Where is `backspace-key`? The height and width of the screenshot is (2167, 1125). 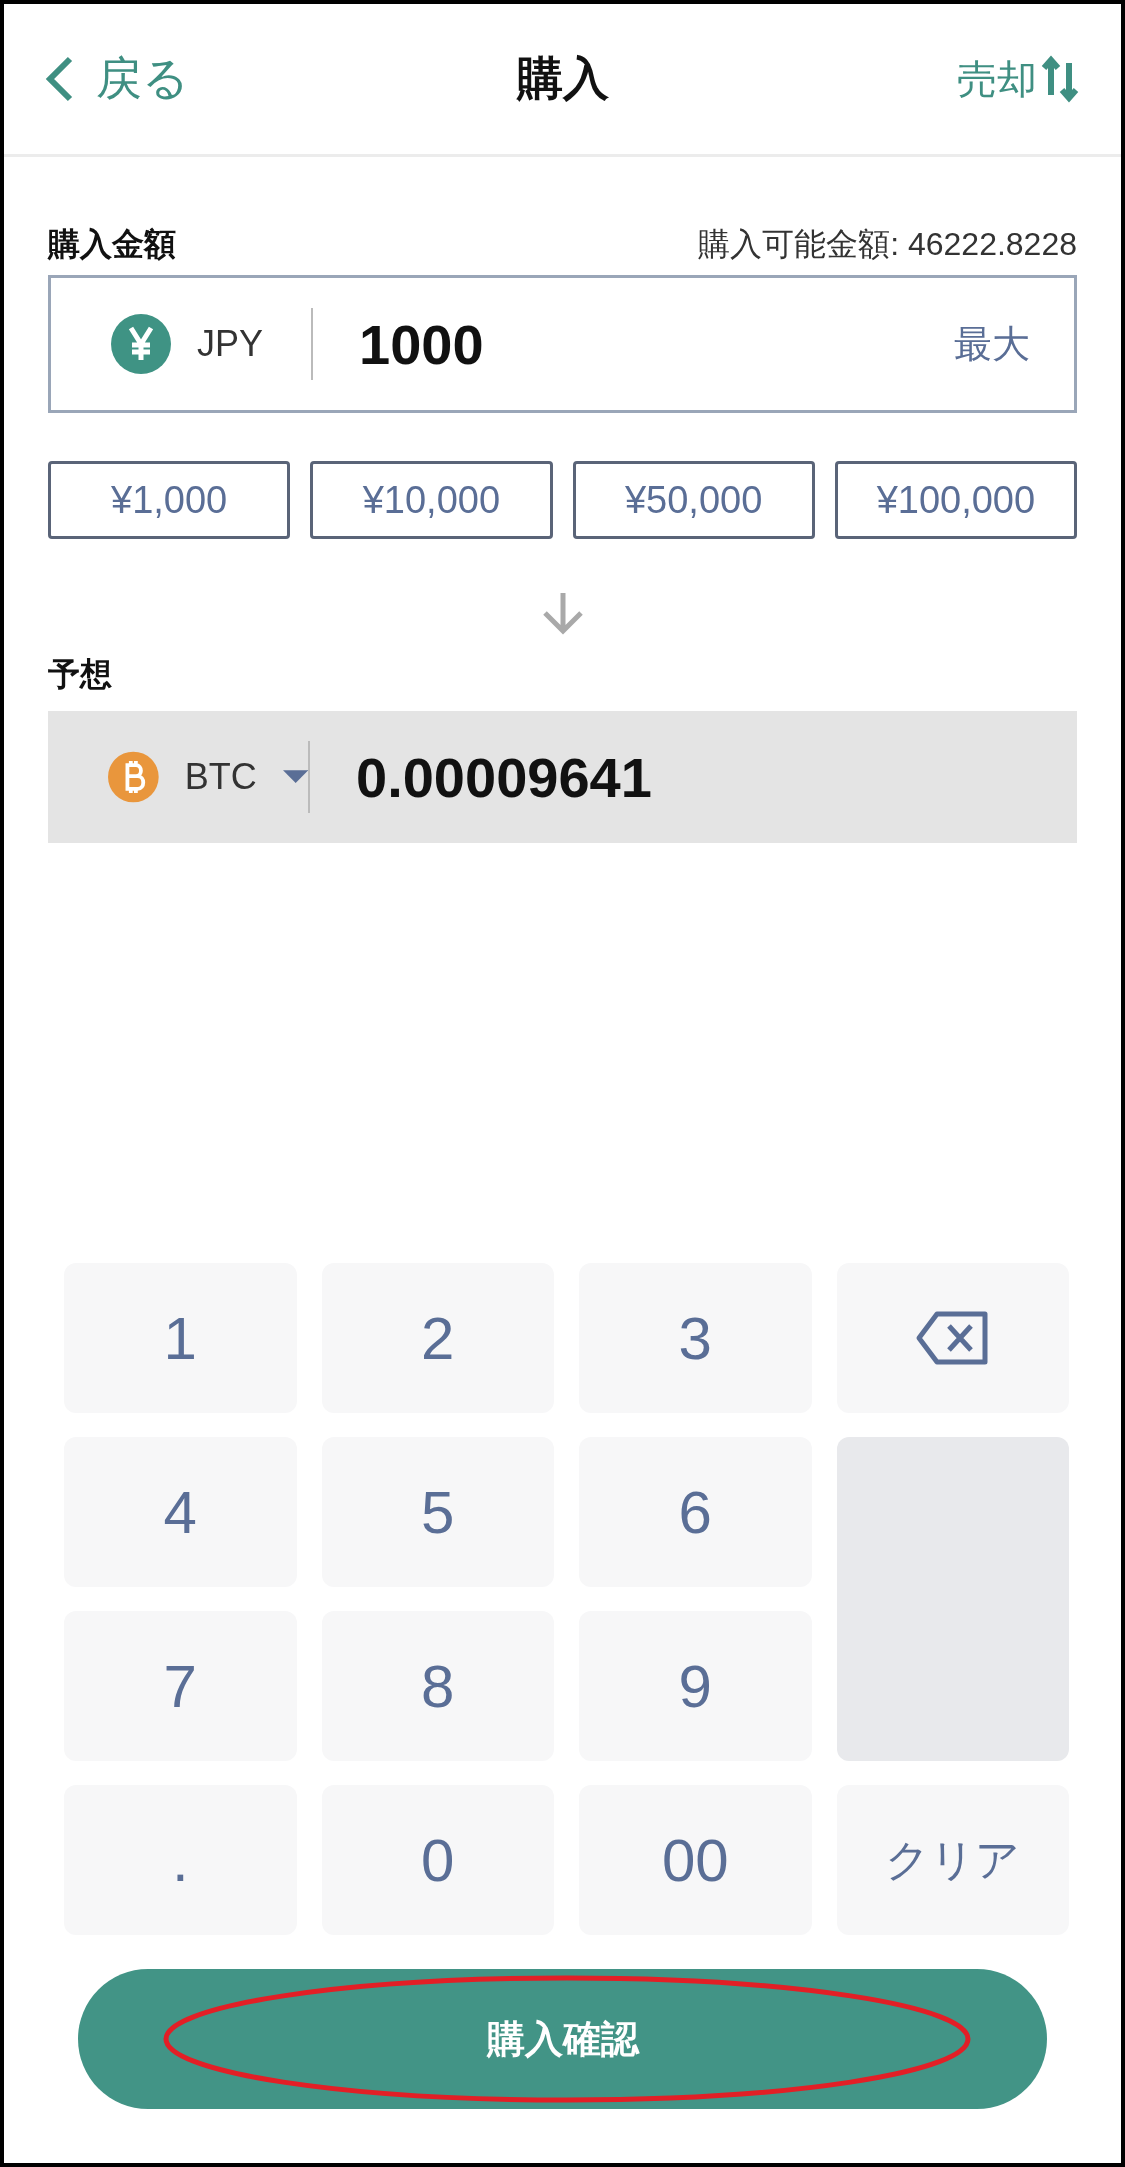
backspace-key is located at coordinates (952, 1338).